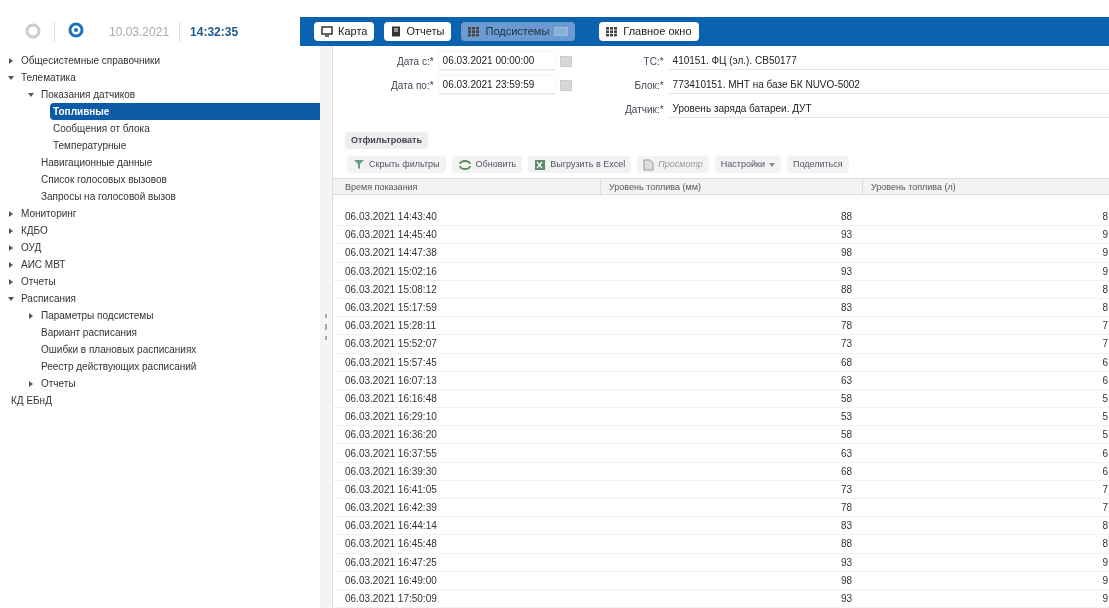 The height and width of the screenshot is (608, 1109). What do you see at coordinates (986, 186) in the screenshot?
I see `column-header: Уровень топлива (л)` at bounding box center [986, 186].